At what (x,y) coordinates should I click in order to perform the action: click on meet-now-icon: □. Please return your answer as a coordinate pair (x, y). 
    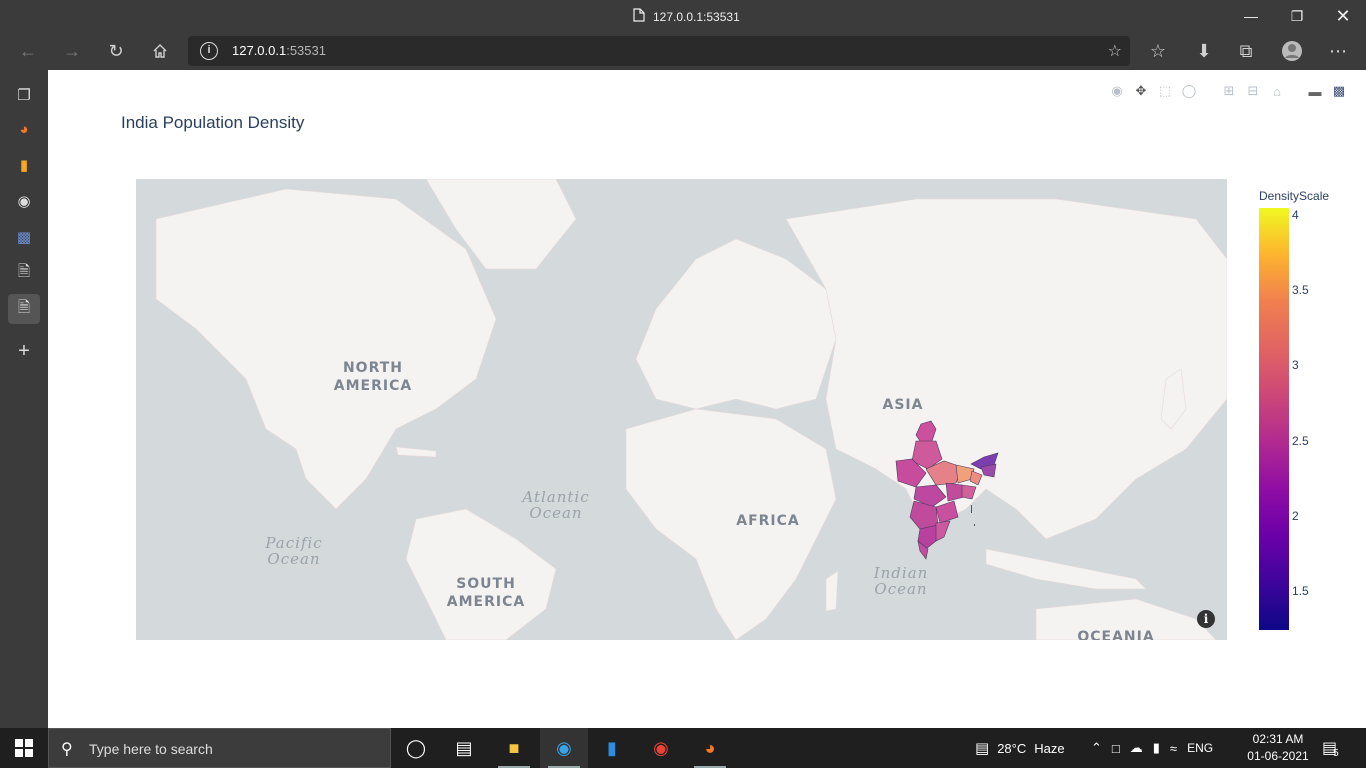
    Looking at the image, I should click on (1116, 748).